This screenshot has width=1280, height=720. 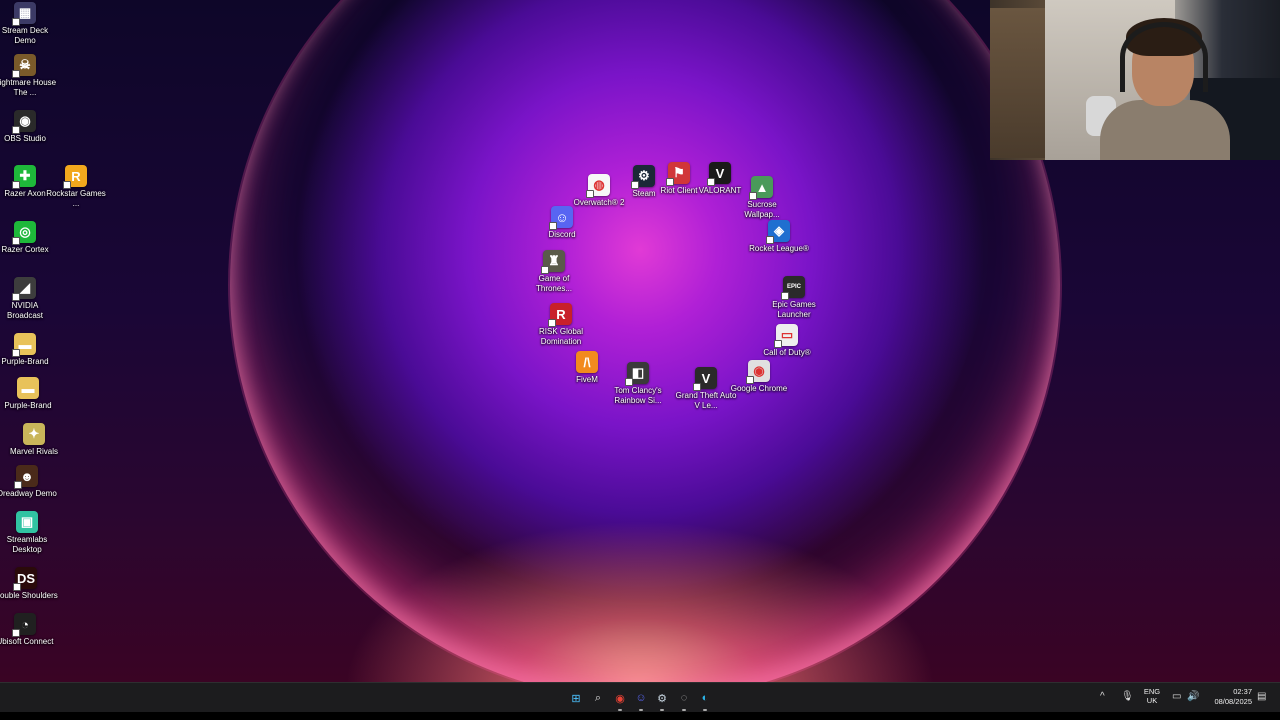 I want to click on webcam-overlay, so click(x=1135, y=80).